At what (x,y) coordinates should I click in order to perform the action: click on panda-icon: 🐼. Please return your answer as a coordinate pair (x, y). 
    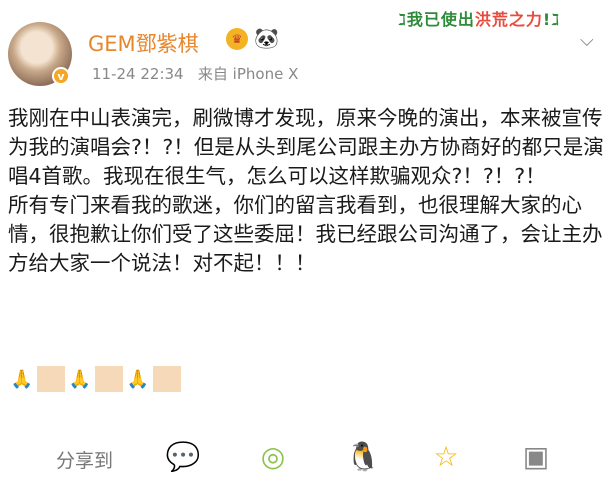
    Looking at the image, I should click on (266, 38).